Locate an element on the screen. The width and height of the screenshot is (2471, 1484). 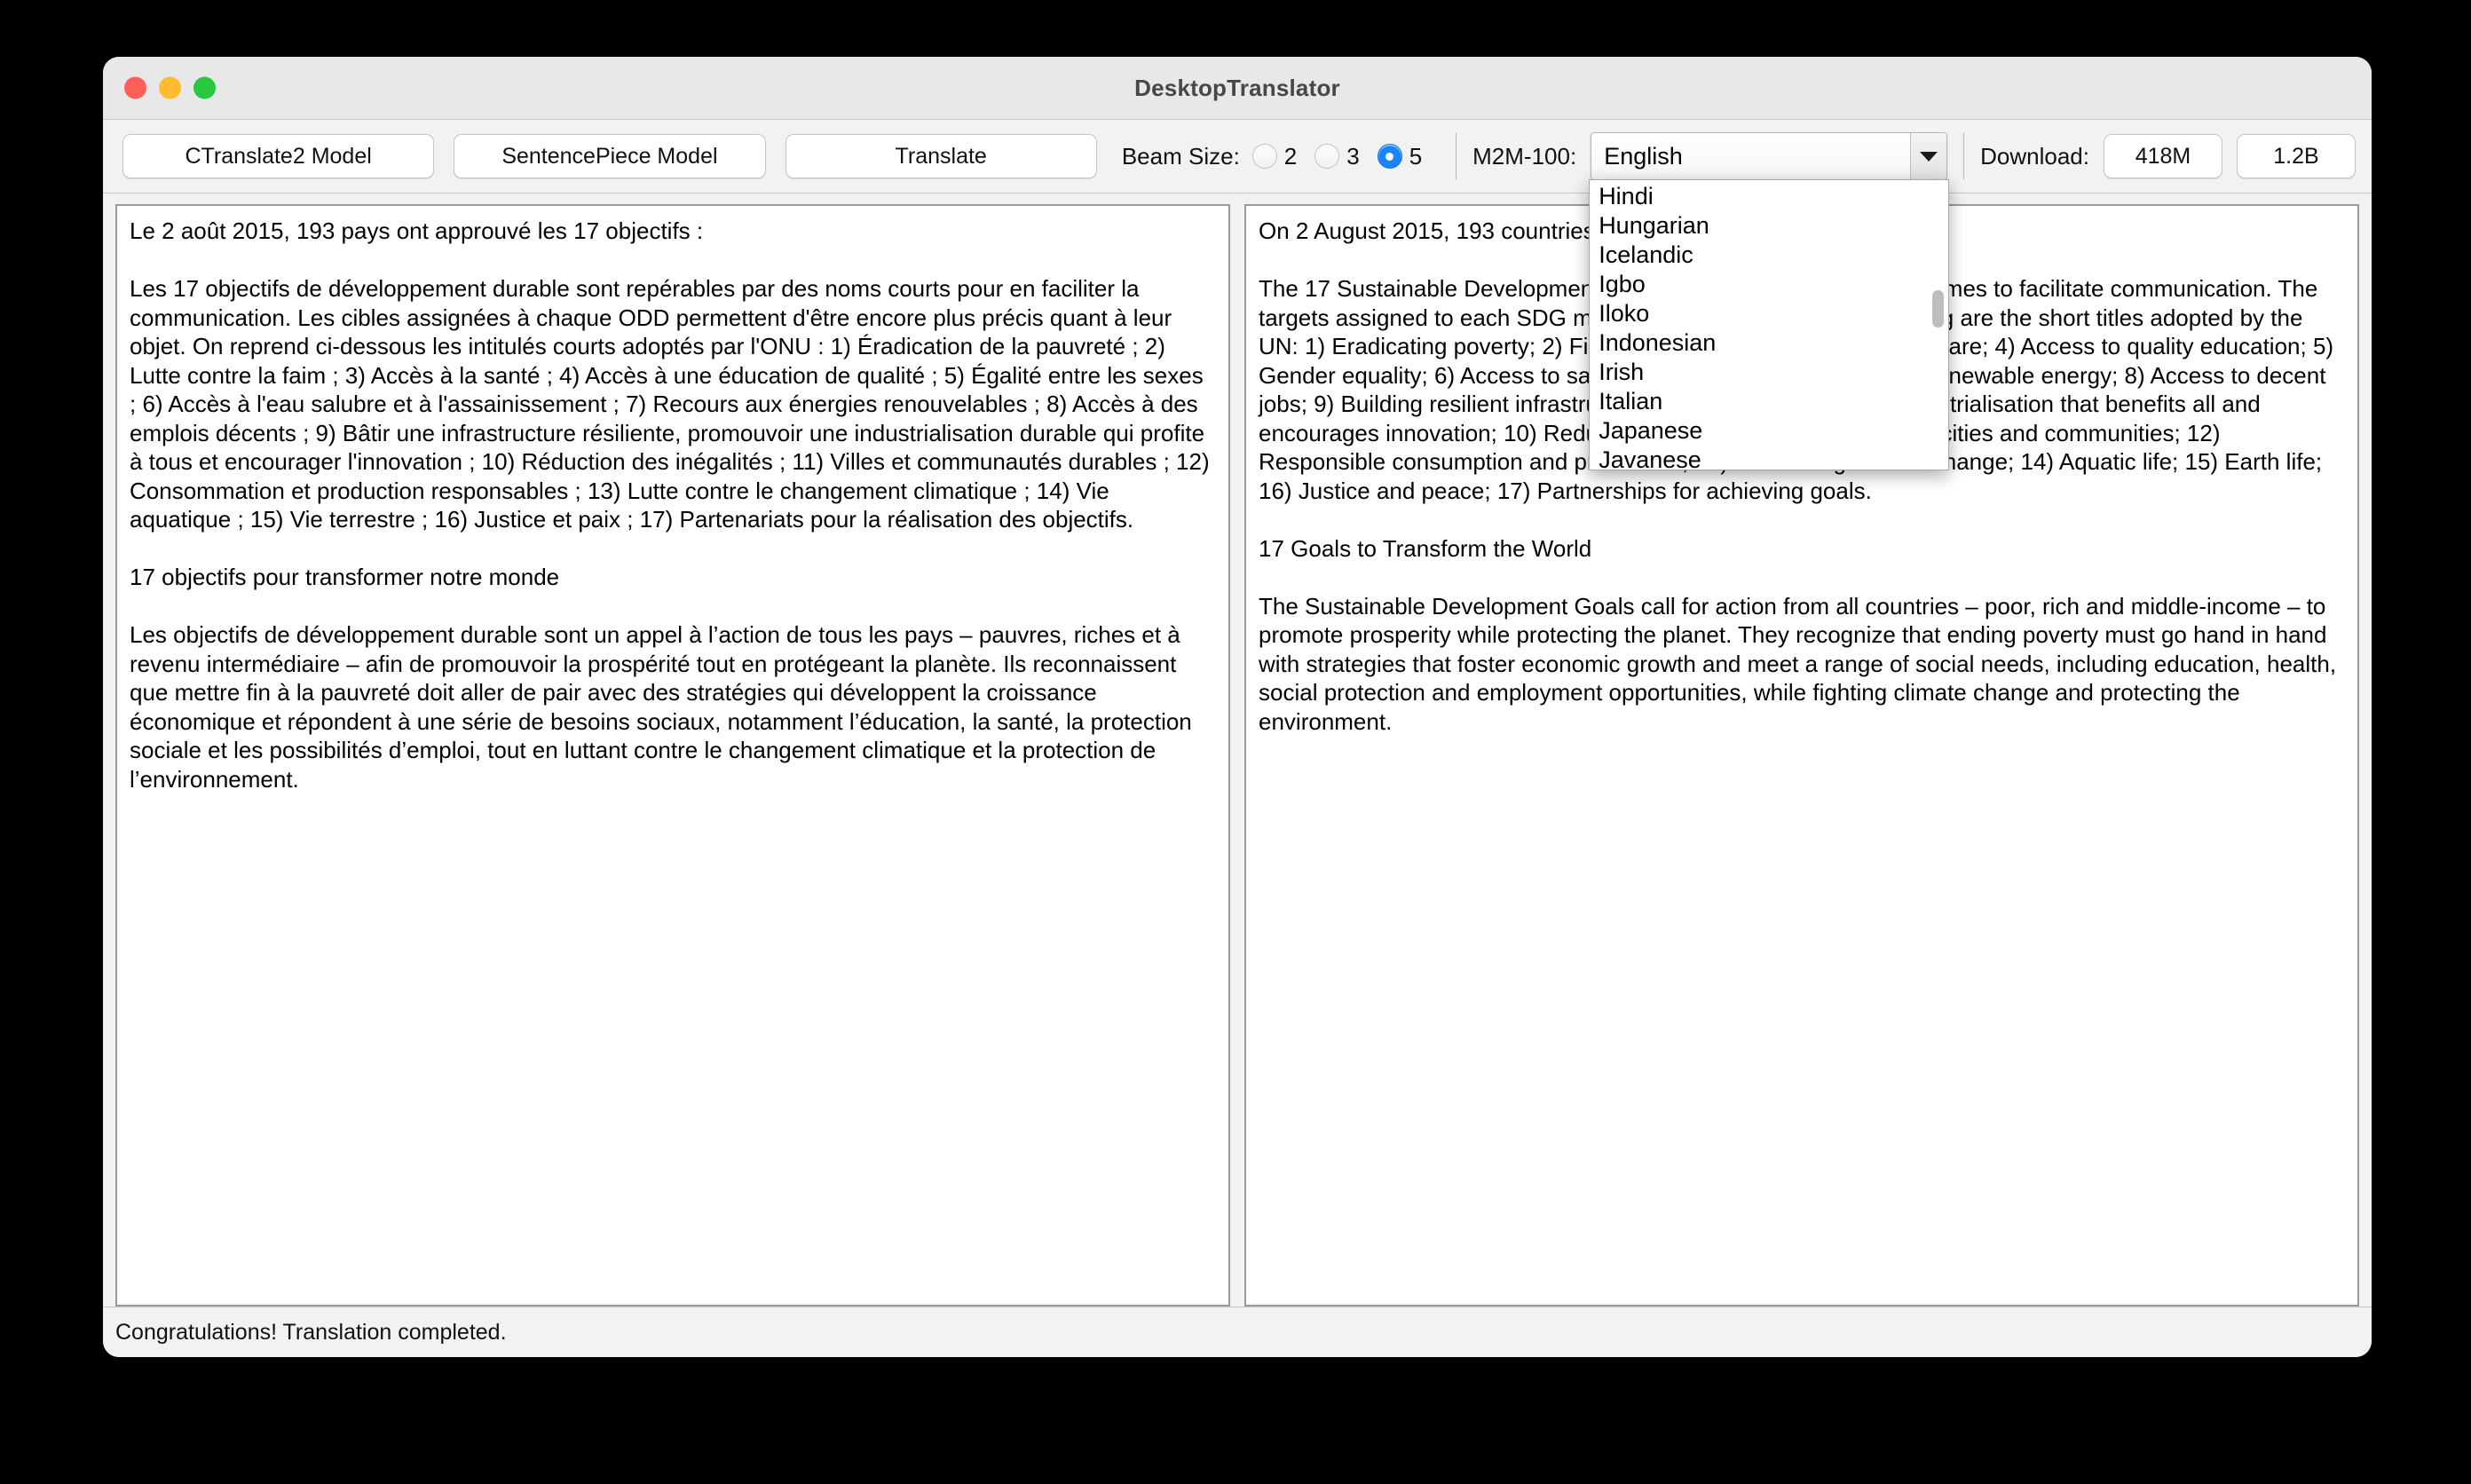
beam-size-option-2-label: 2 is located at coordinates (1290, 156).